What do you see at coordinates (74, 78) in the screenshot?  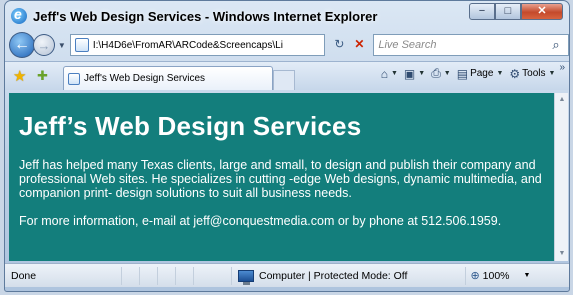 I see `tab-page-icon` at bounding box center [74, 78].